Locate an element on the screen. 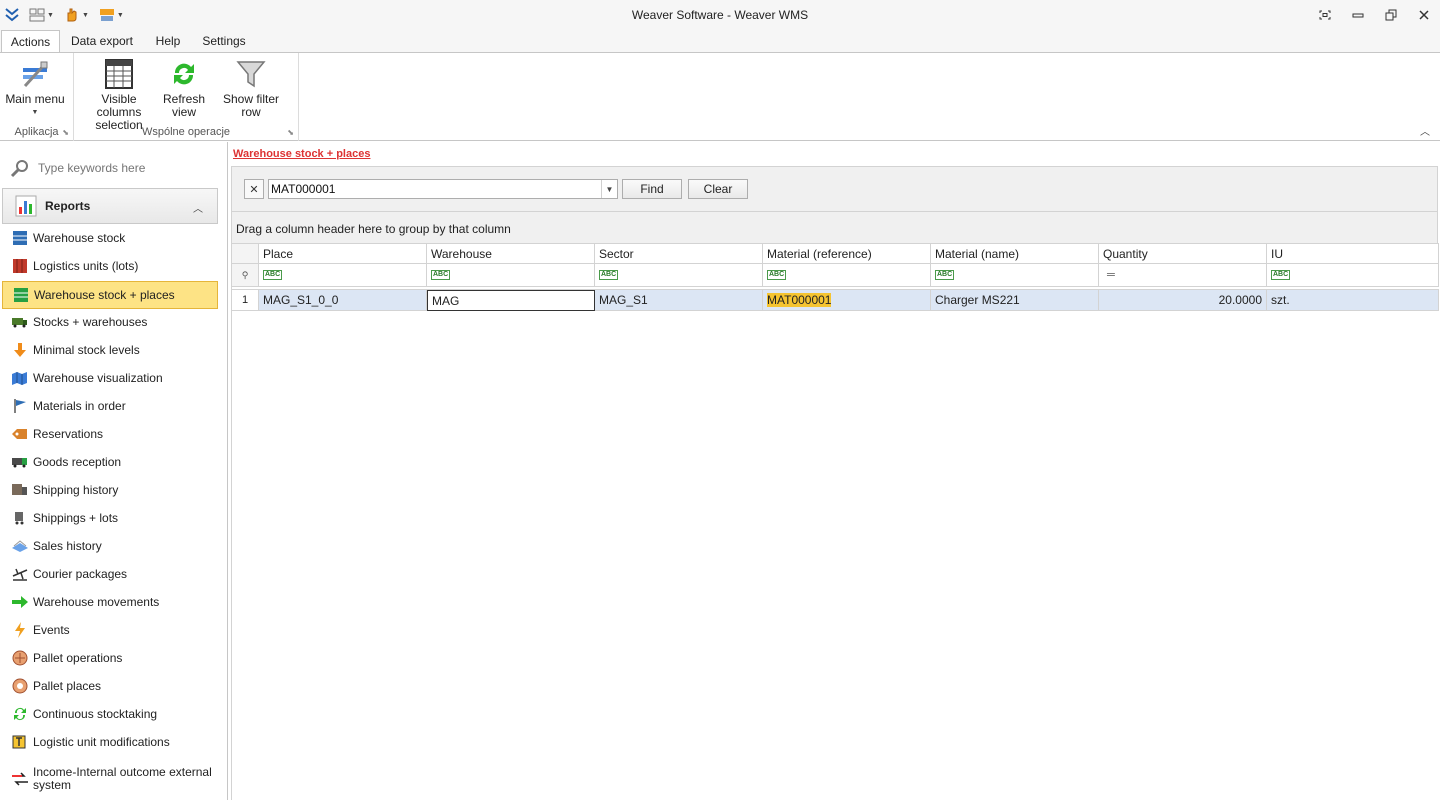 This screenshot has height=800, width=1440. cell-quantity: 20.0000 is located at coordinates (1183, 300).